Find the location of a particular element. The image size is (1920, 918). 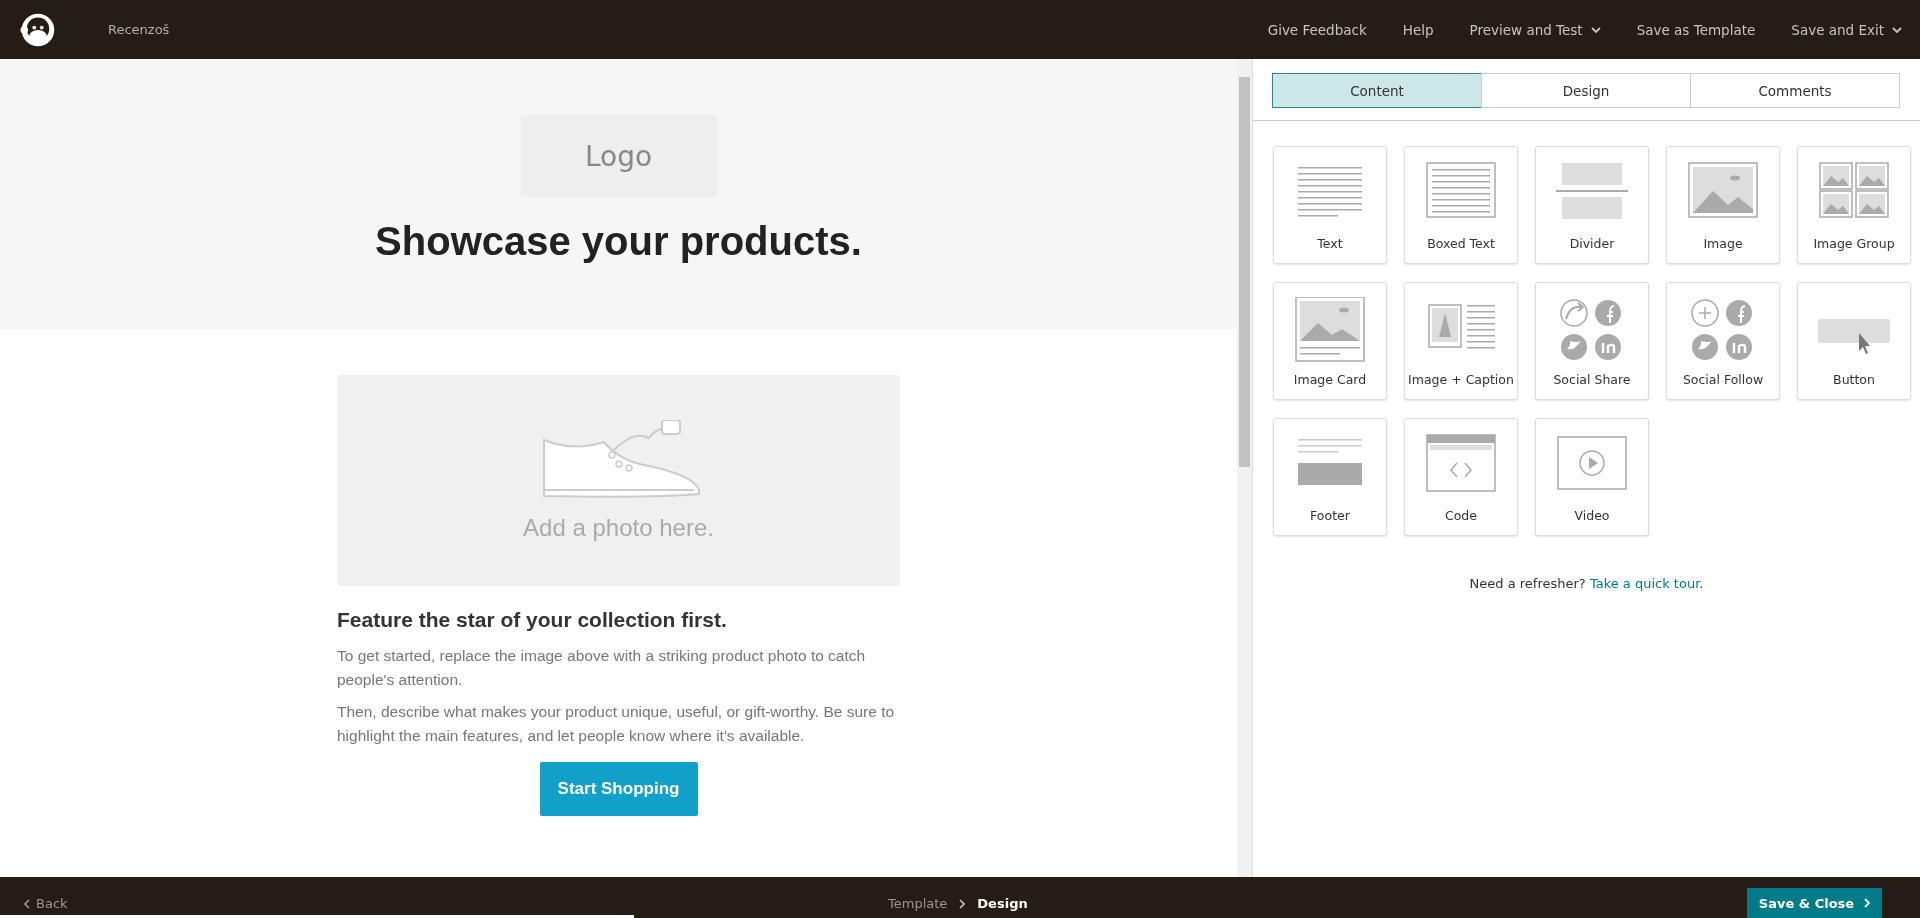

panel-tab: Comments is located at coordinates (1795, 90).